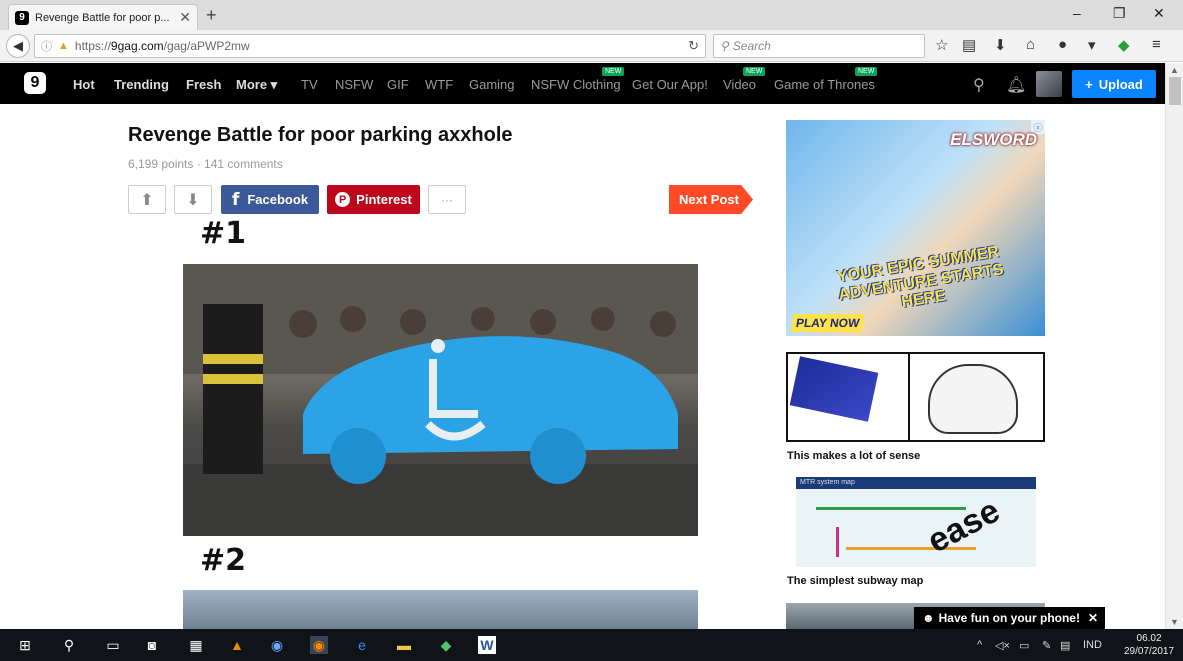  I want to click on nav-get-our-app: Get Our App!, so click(670, 84).